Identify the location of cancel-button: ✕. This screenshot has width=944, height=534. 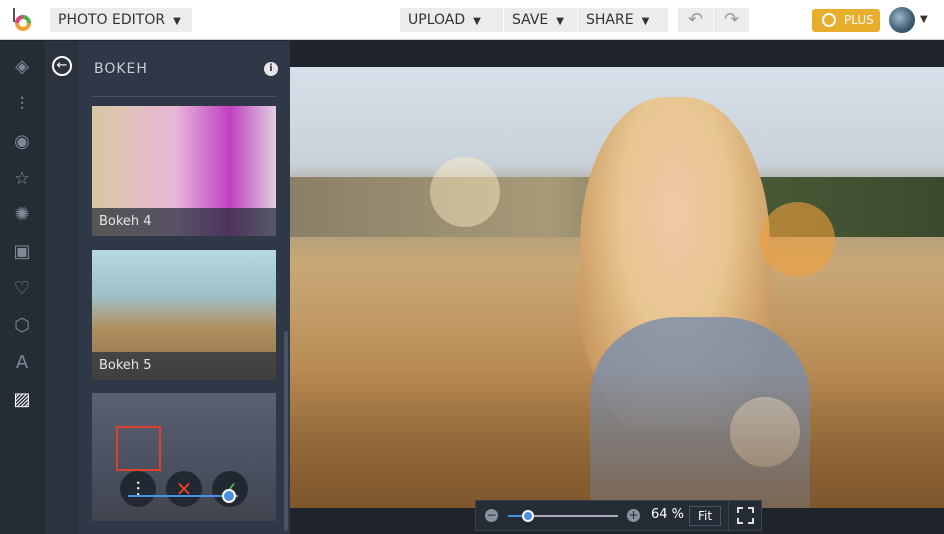
(184, 489).